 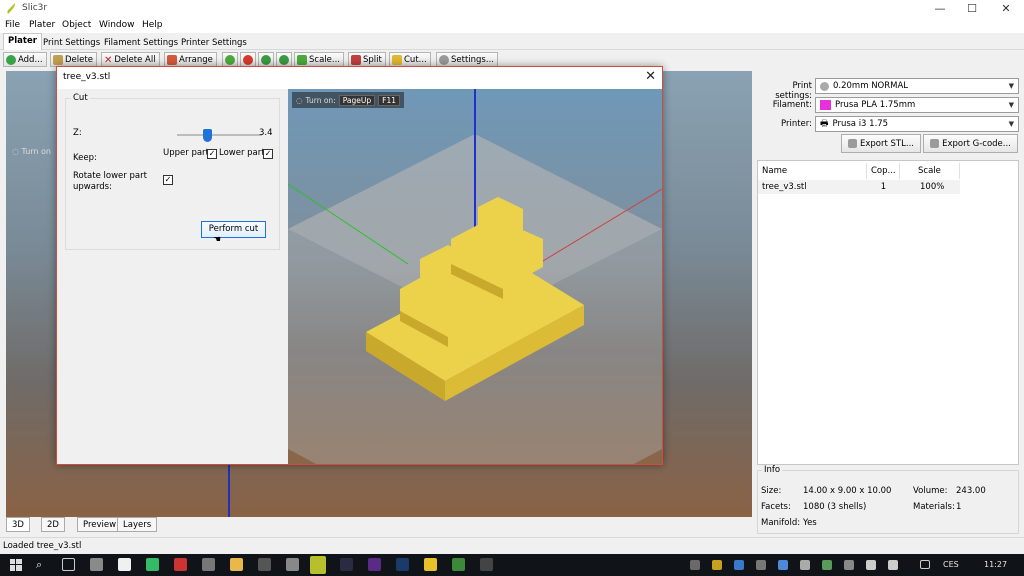 I want to click on windows-taskbar: ⌕ CES 11:27, so click(x=512, y=565).